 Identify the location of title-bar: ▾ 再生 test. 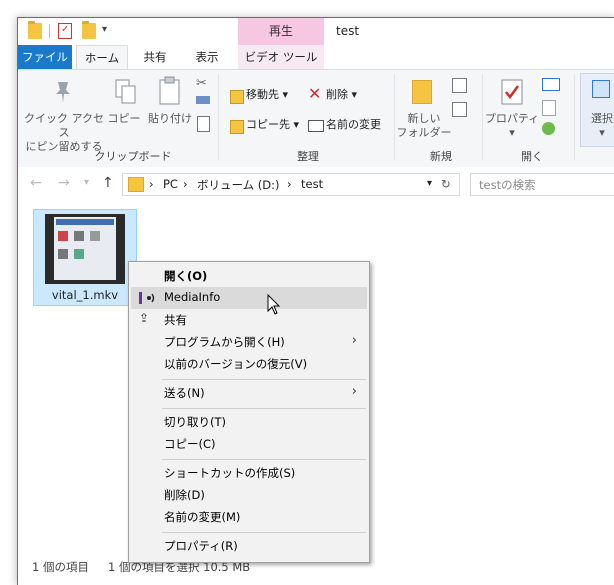
(316, 31).